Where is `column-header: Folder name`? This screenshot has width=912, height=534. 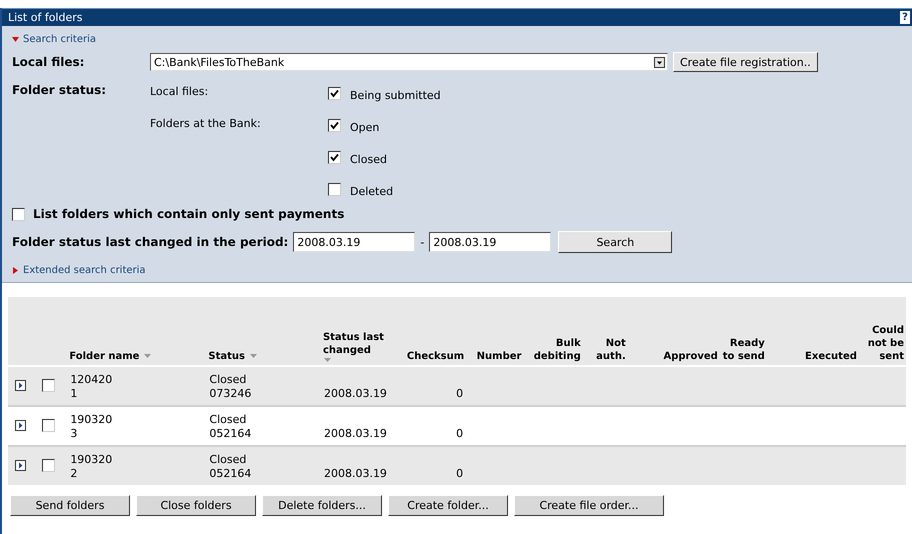 column-header: Folder name is located at coordinates (136, 331).